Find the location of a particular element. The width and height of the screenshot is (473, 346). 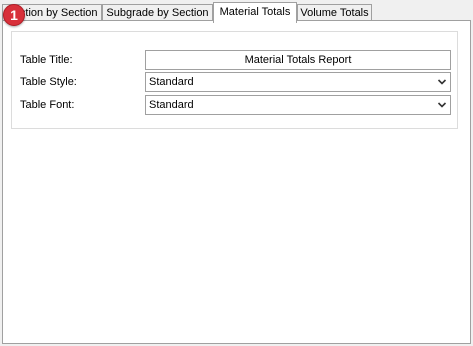

table-title-input: Material Totals Report is located at coordinates (298, 60).